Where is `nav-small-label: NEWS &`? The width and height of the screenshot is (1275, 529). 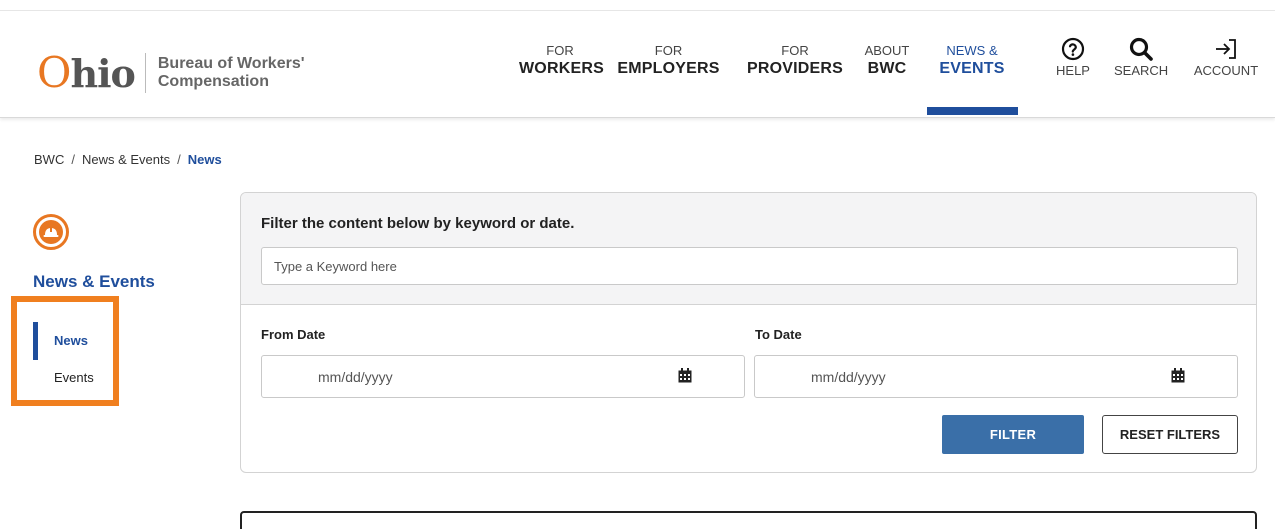 nav-small-label: NEWS & is located at coordinates (972, 50).